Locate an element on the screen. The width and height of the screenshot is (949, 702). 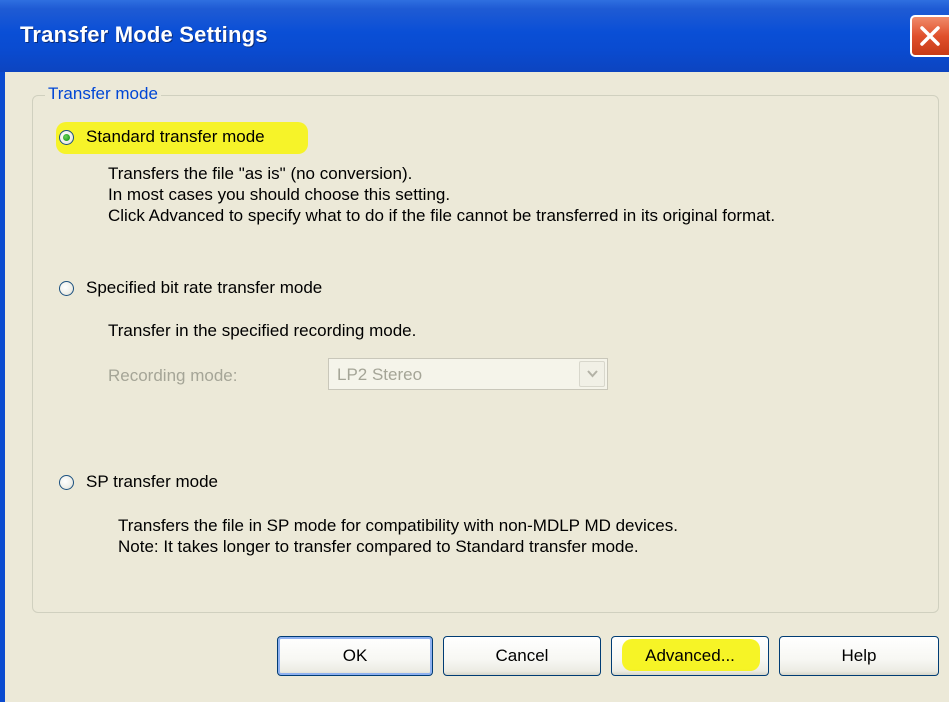
cancel-button-label: Cancel is located at coordinates (522, 655).